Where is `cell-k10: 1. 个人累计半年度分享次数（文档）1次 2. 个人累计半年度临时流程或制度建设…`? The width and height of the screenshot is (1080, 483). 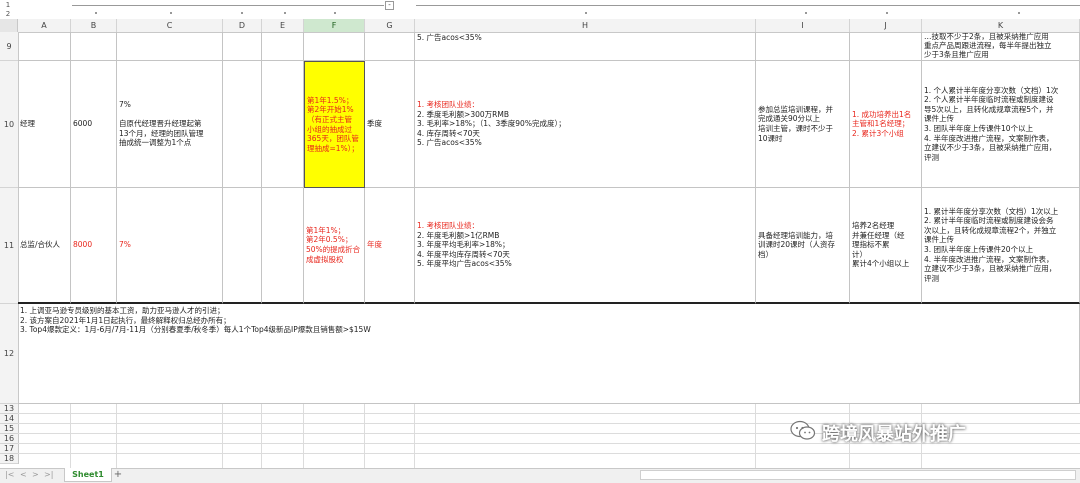
cell-k10: 1. 个人累计半年度分享次数（文档）1次 2. 个人累计半年度临时流程或制度建设… is located at coordinates (1001, 124).